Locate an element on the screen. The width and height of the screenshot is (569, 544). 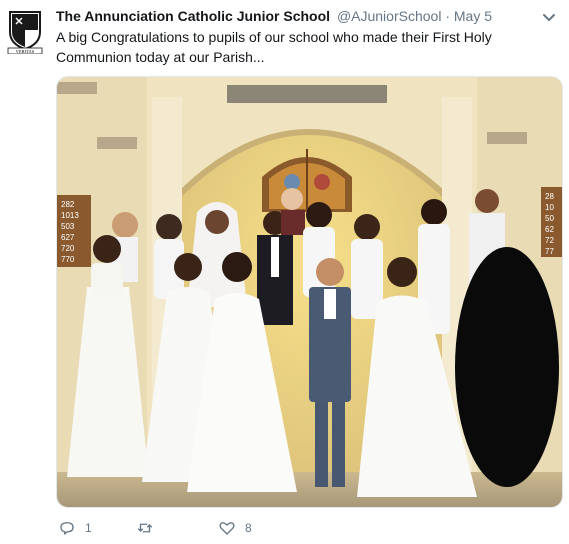
hymn-number: 77 is located at coordinates (549, 251).